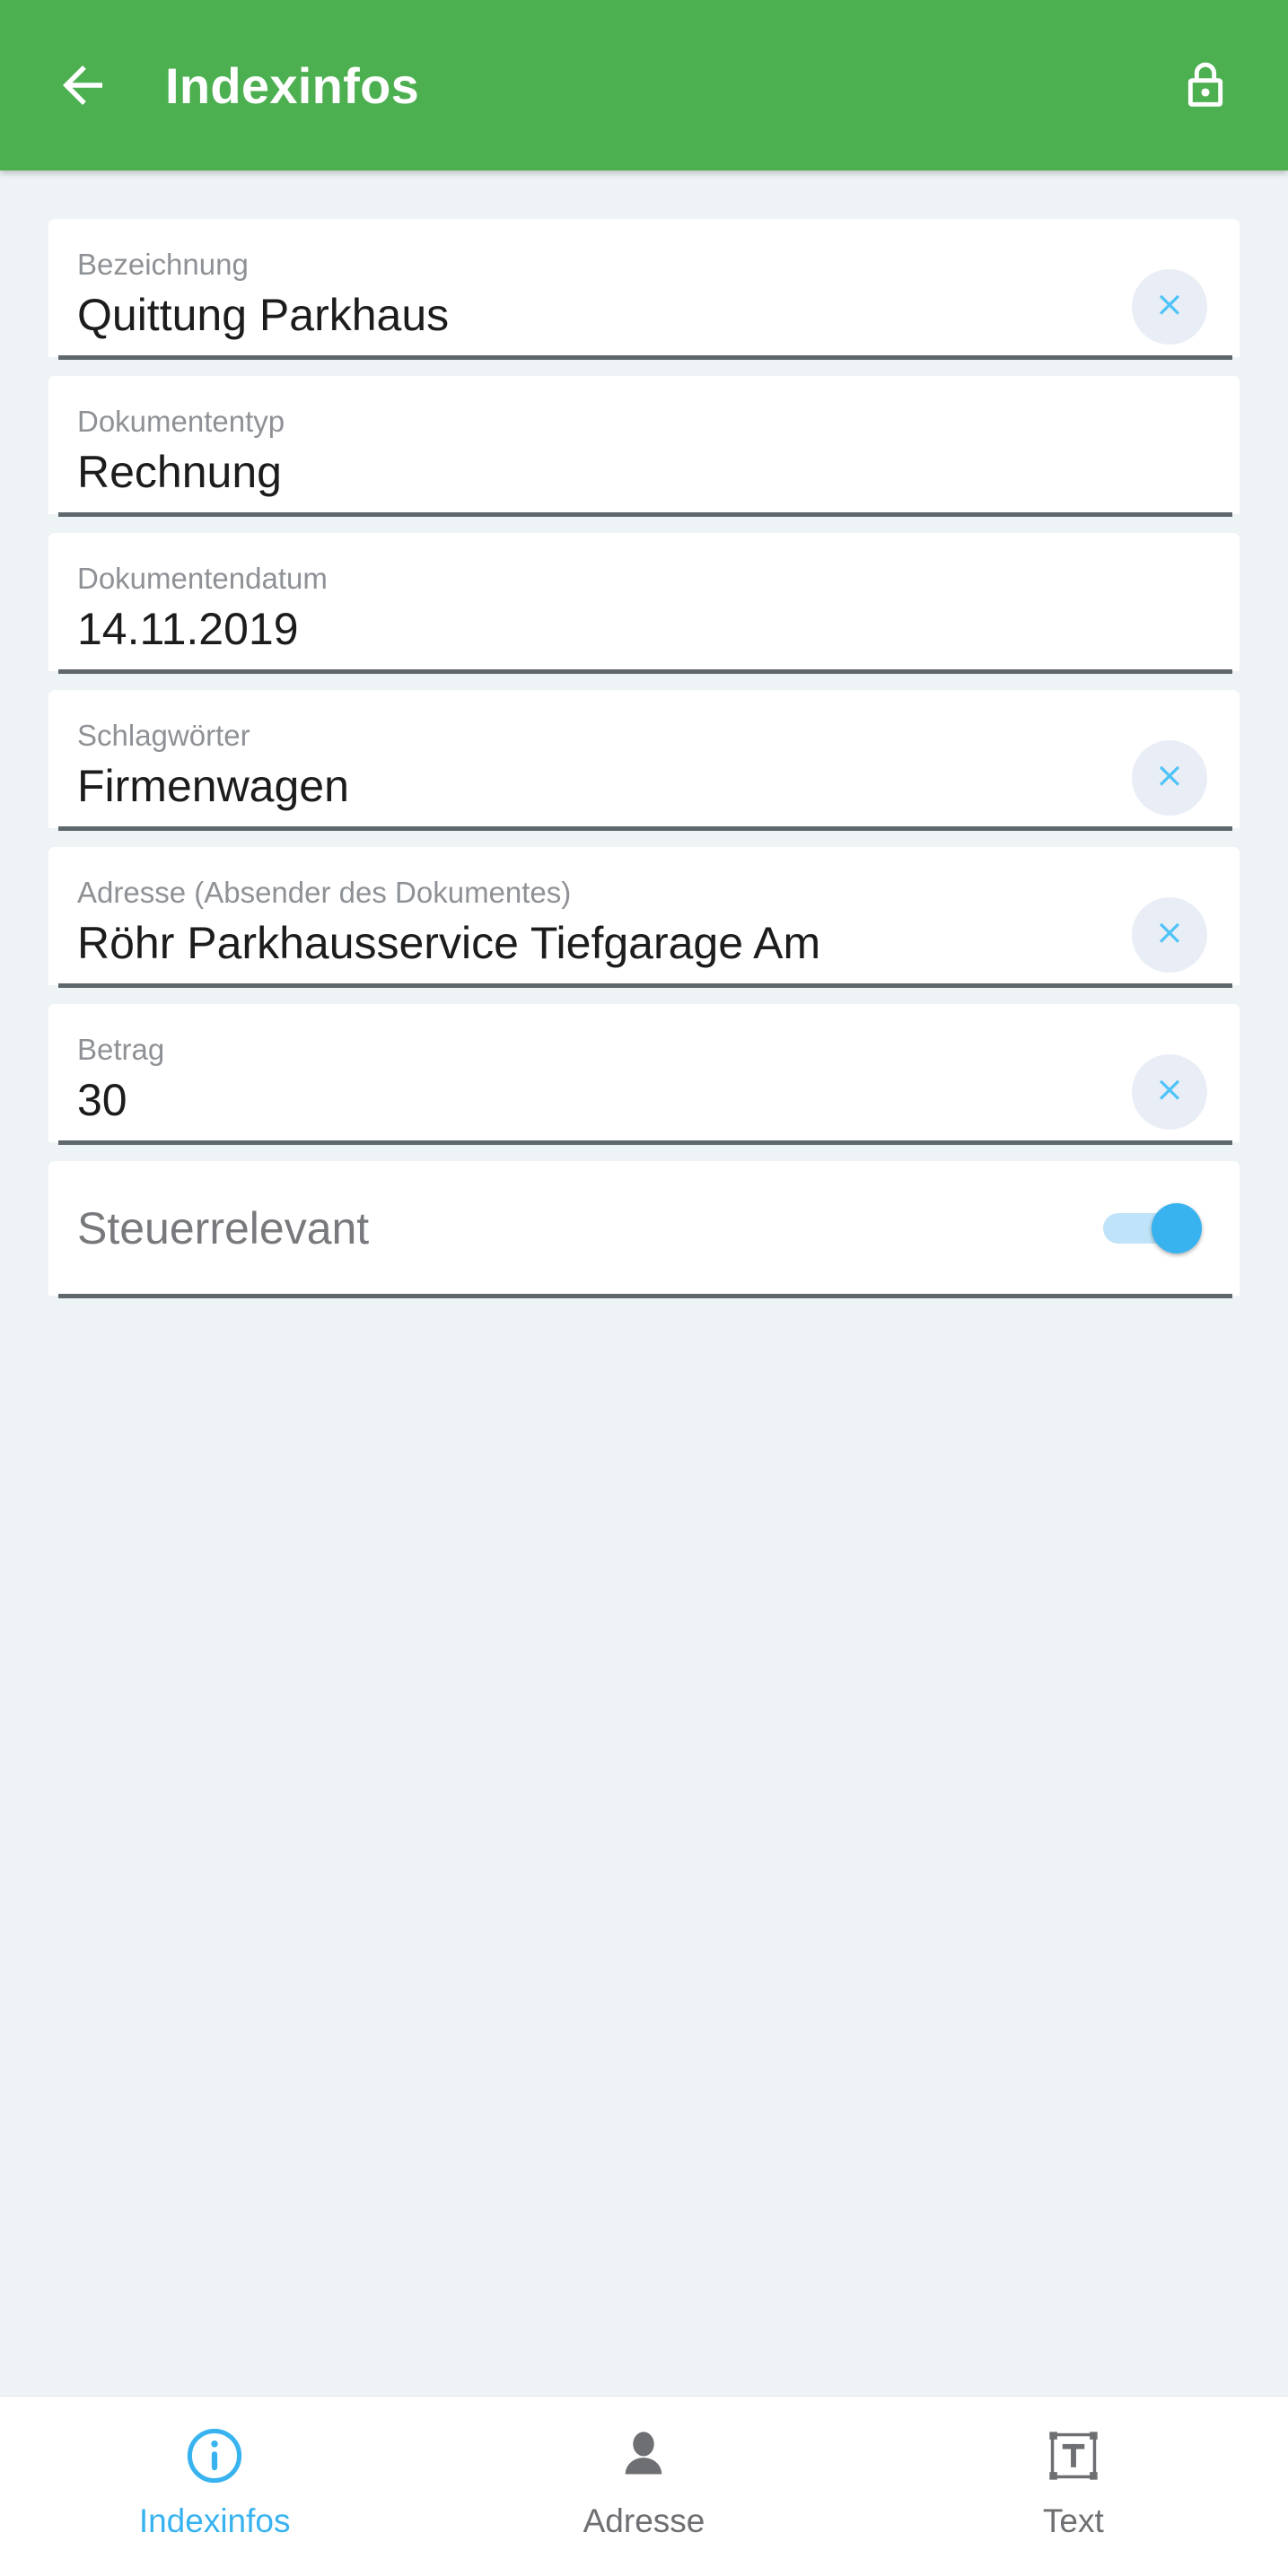  I want to click on nav-item-text: Text, so click(1073, 2469).